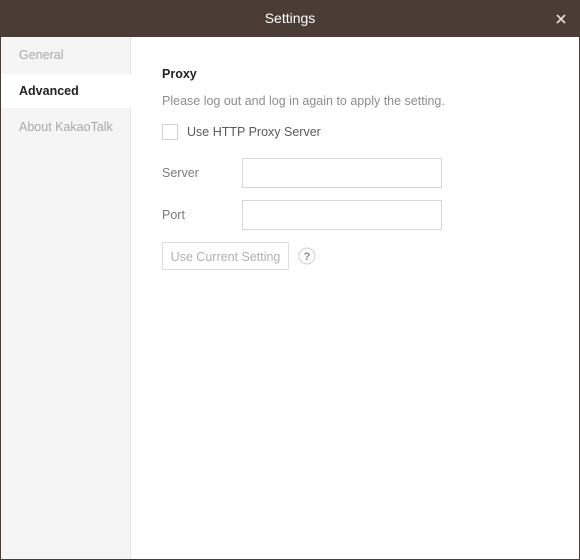 The height and width of the screenshot is (560, 580). I want to click on port-label: Port, so click(173, 215).